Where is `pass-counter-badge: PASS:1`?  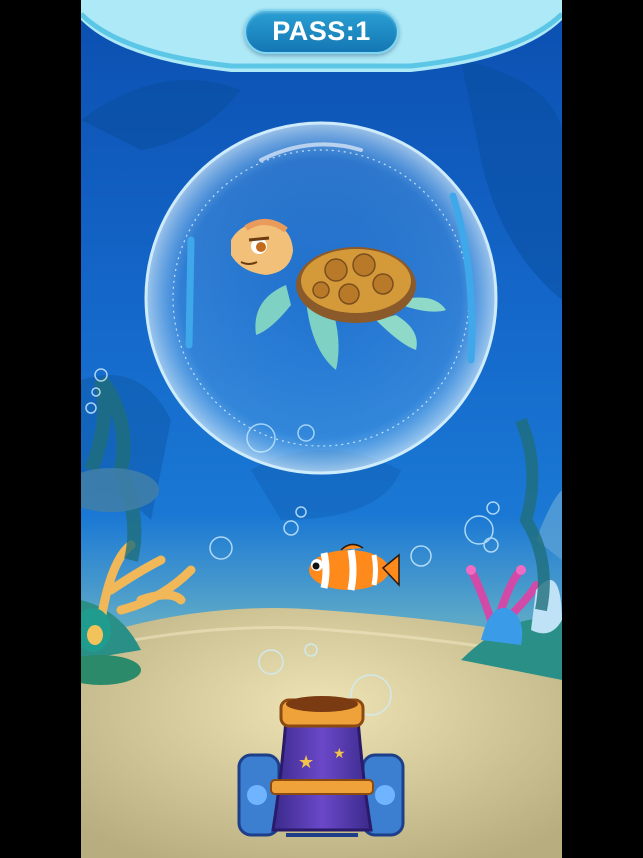 pass-counter-badge: PASS:1 is located at coordinates (321, 31).